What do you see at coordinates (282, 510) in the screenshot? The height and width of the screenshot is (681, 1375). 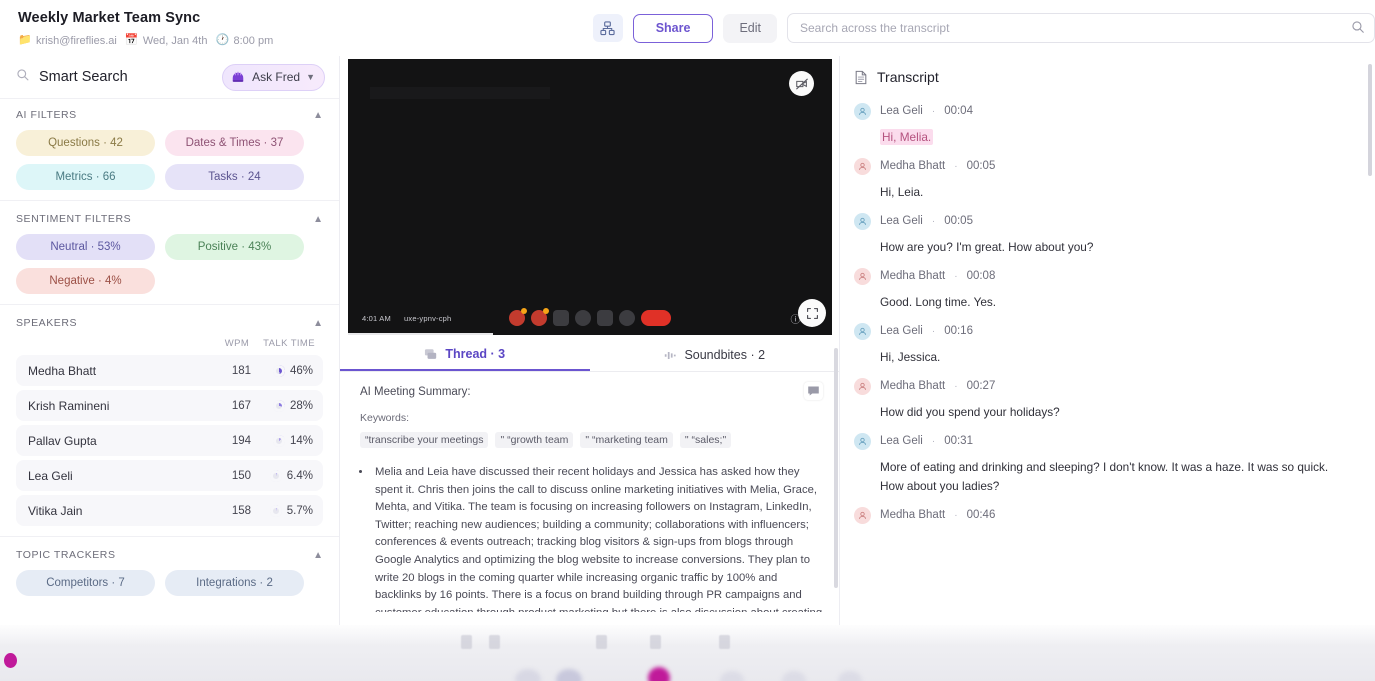 I see `speaker-talk-time: 5.7%` at bounding box center [282, 510].